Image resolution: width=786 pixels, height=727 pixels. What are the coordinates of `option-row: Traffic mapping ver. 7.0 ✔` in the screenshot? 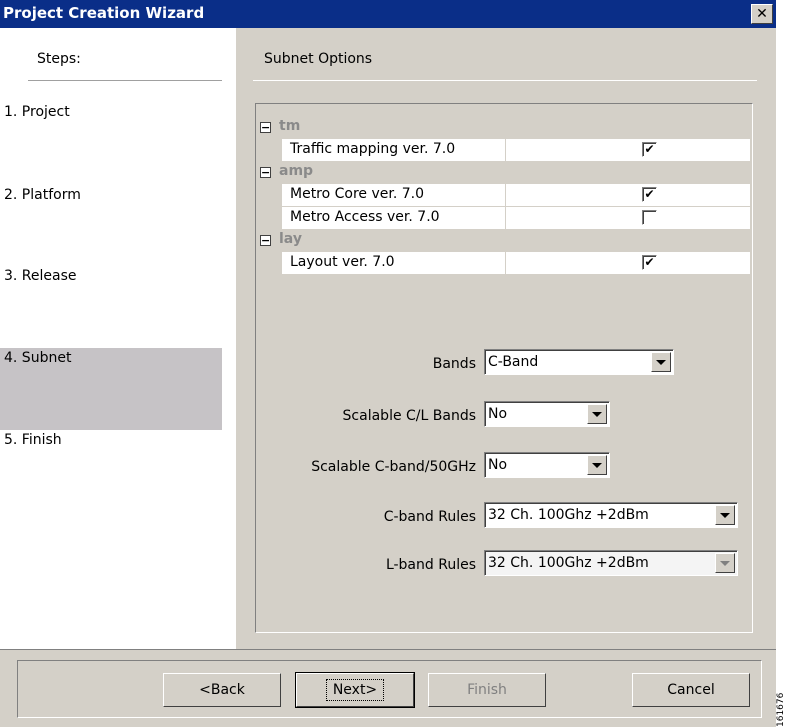 It's located at (516, 150).